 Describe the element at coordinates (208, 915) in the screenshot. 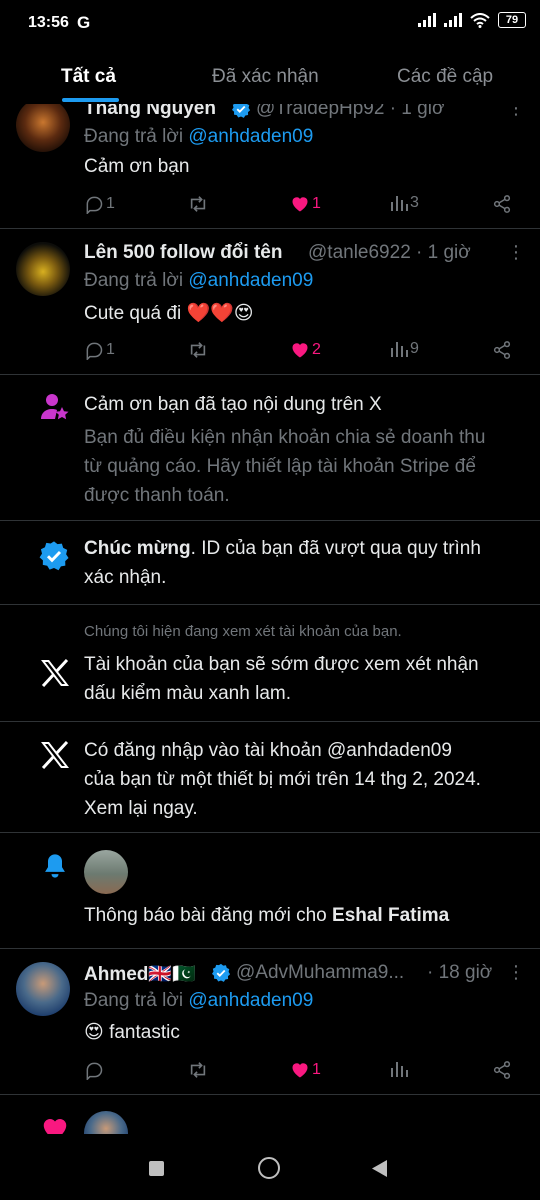

I see `newpost-text: Thông báo bài đăng mới cho` at that location.